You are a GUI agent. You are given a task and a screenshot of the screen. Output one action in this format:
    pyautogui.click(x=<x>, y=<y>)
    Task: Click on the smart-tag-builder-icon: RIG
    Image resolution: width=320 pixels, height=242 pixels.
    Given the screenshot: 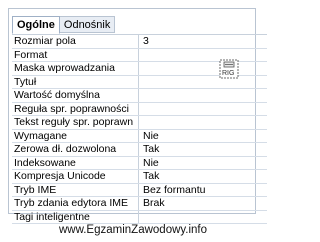 What is the action you would take?
    pyautogui.click(x=229, y=69)
    